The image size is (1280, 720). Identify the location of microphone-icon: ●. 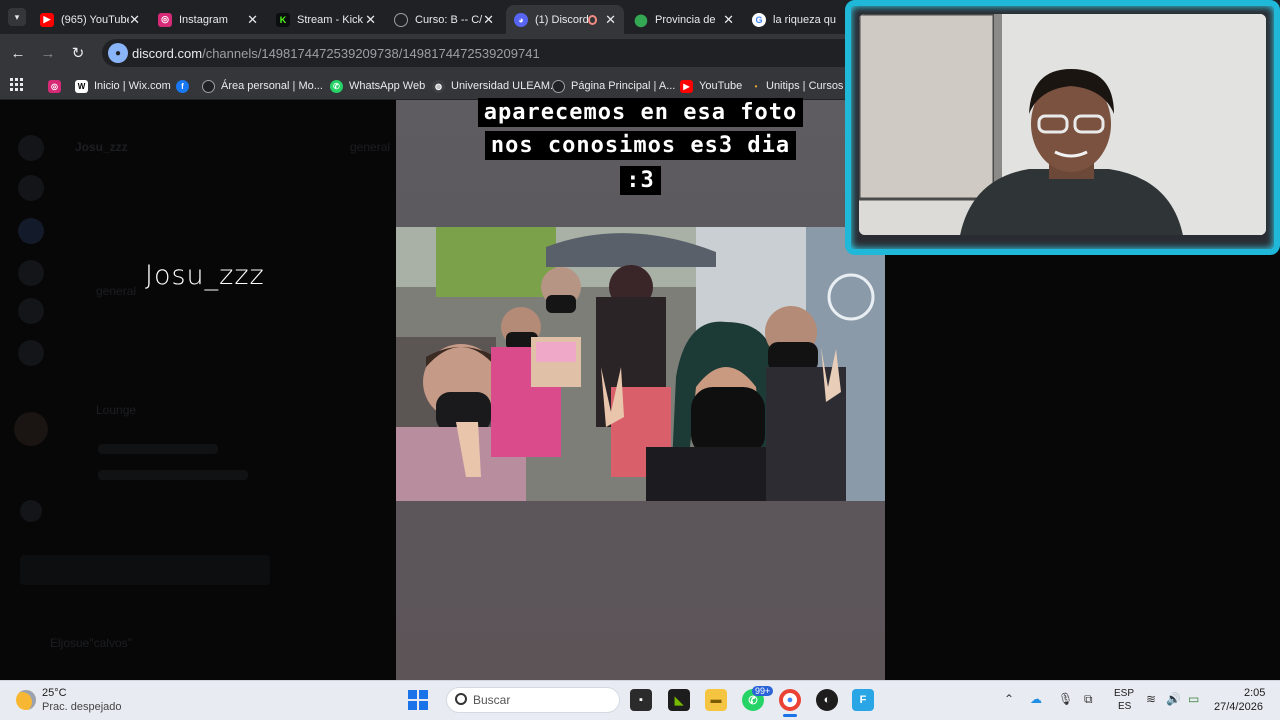
(118, 53).